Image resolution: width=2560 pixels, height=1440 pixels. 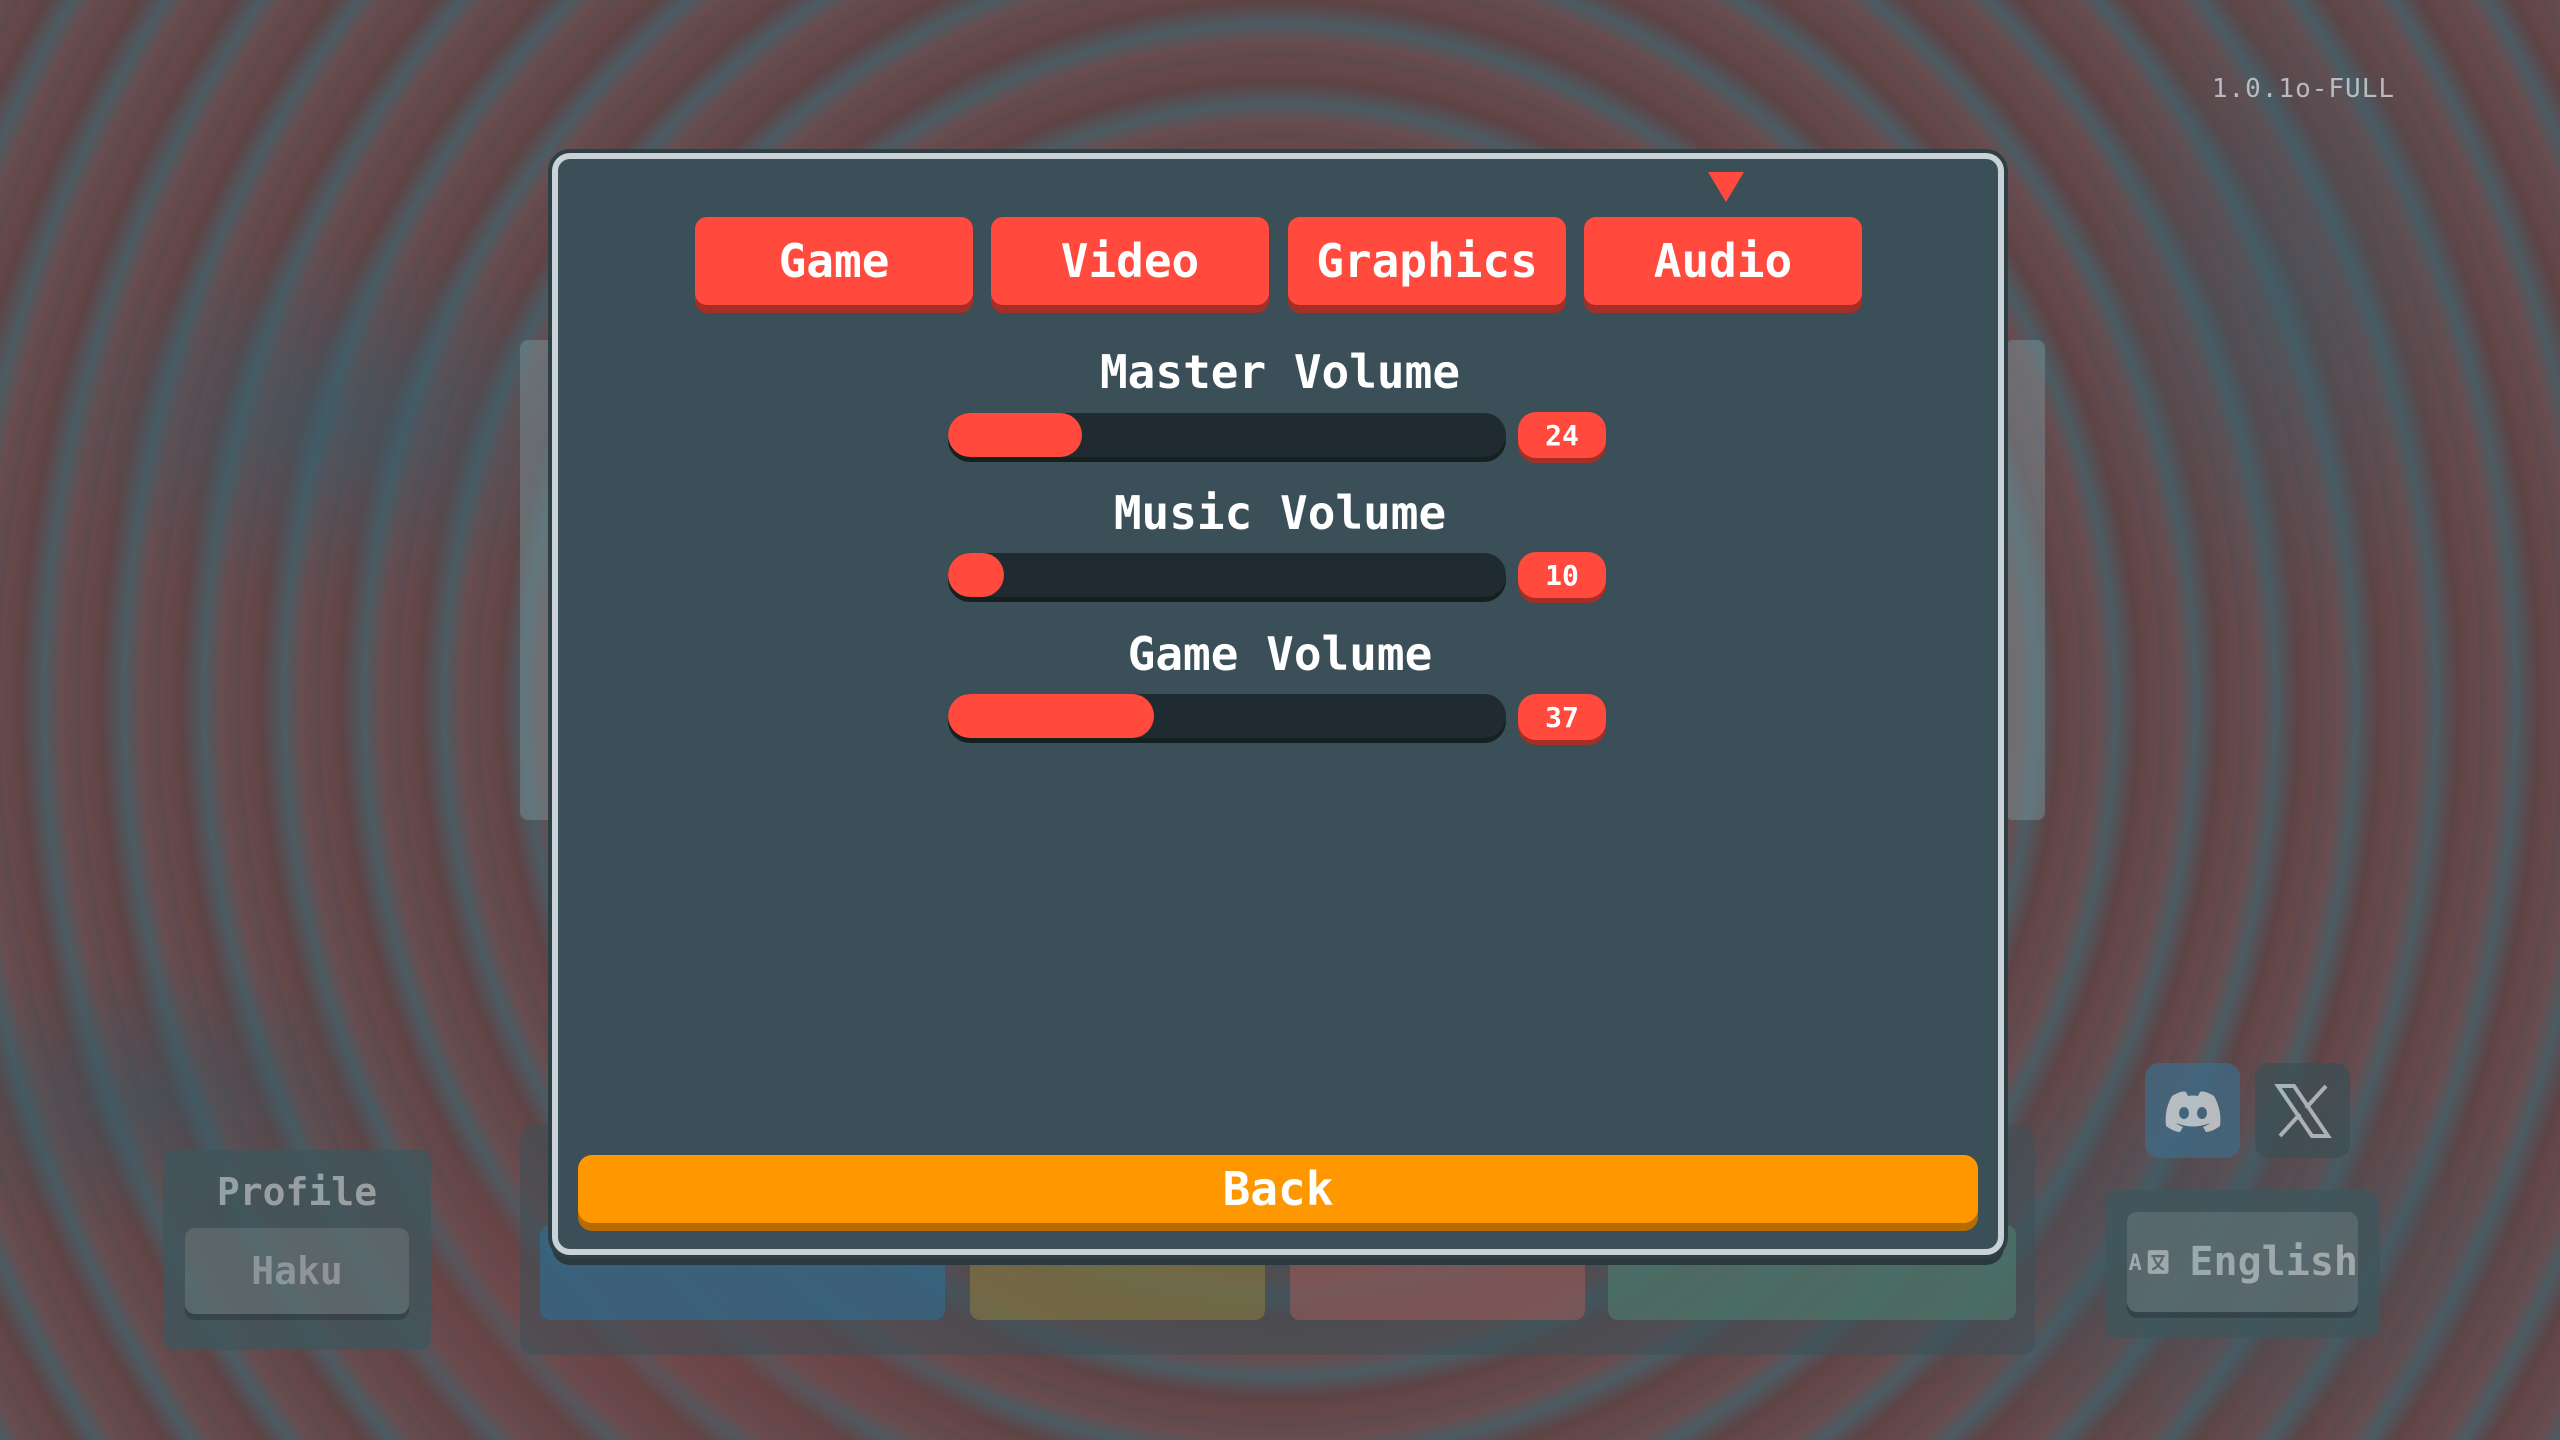 What do you see at coordinates (1427, 261) in the screenshot?
I see `tab-graphics: Graphics` at bounding box center [1427, 261].